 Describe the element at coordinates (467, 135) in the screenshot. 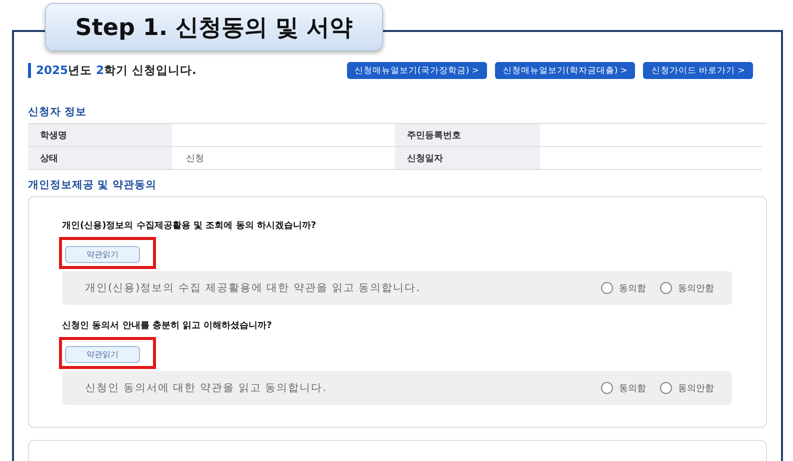

I see `table-header-cell: 주민등록번호` at that location.